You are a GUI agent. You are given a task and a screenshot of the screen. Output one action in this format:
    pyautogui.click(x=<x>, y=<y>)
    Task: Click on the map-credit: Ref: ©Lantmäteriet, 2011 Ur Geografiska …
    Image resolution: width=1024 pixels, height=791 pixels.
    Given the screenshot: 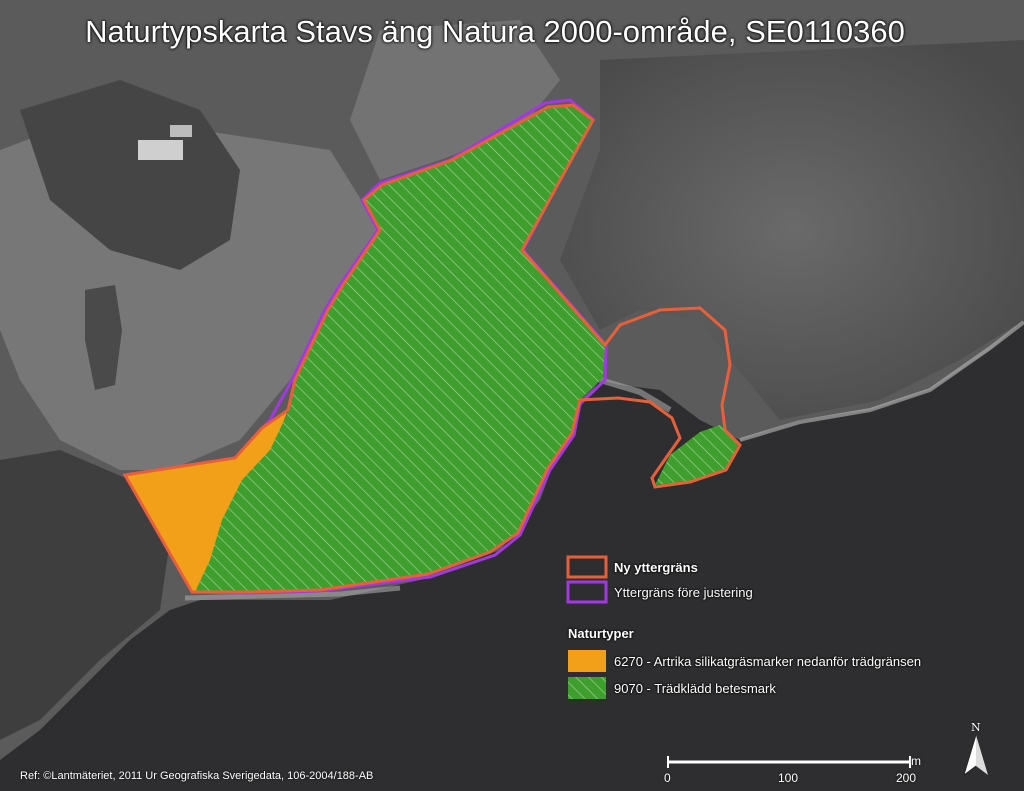 What is the action you would take?
    pyautogui.click(x=197, y=776)
    